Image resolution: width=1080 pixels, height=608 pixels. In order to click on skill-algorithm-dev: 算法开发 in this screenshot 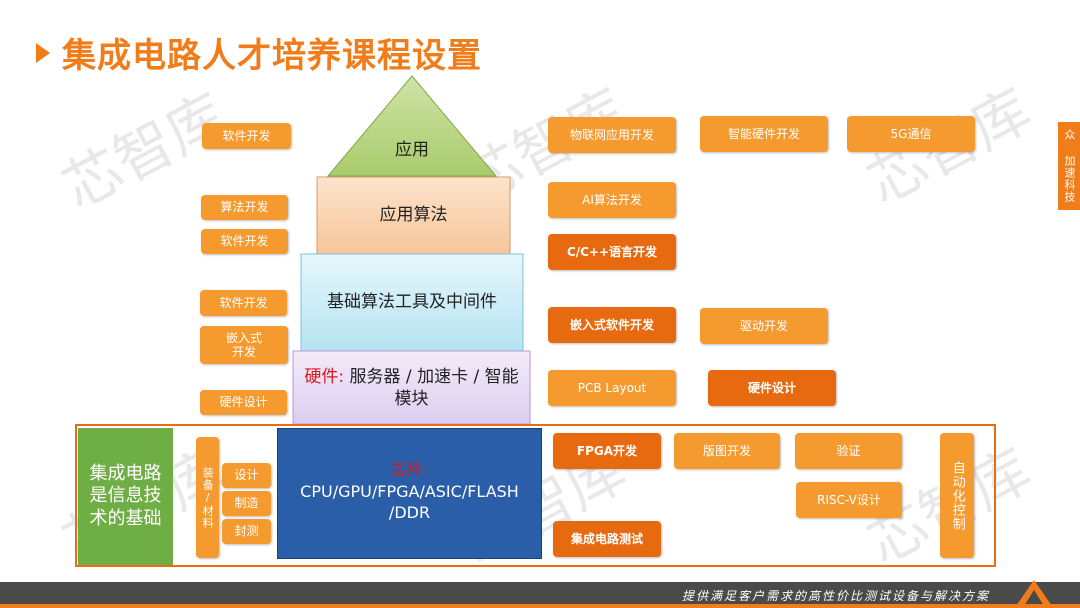, I will do `click(244, 207)`.